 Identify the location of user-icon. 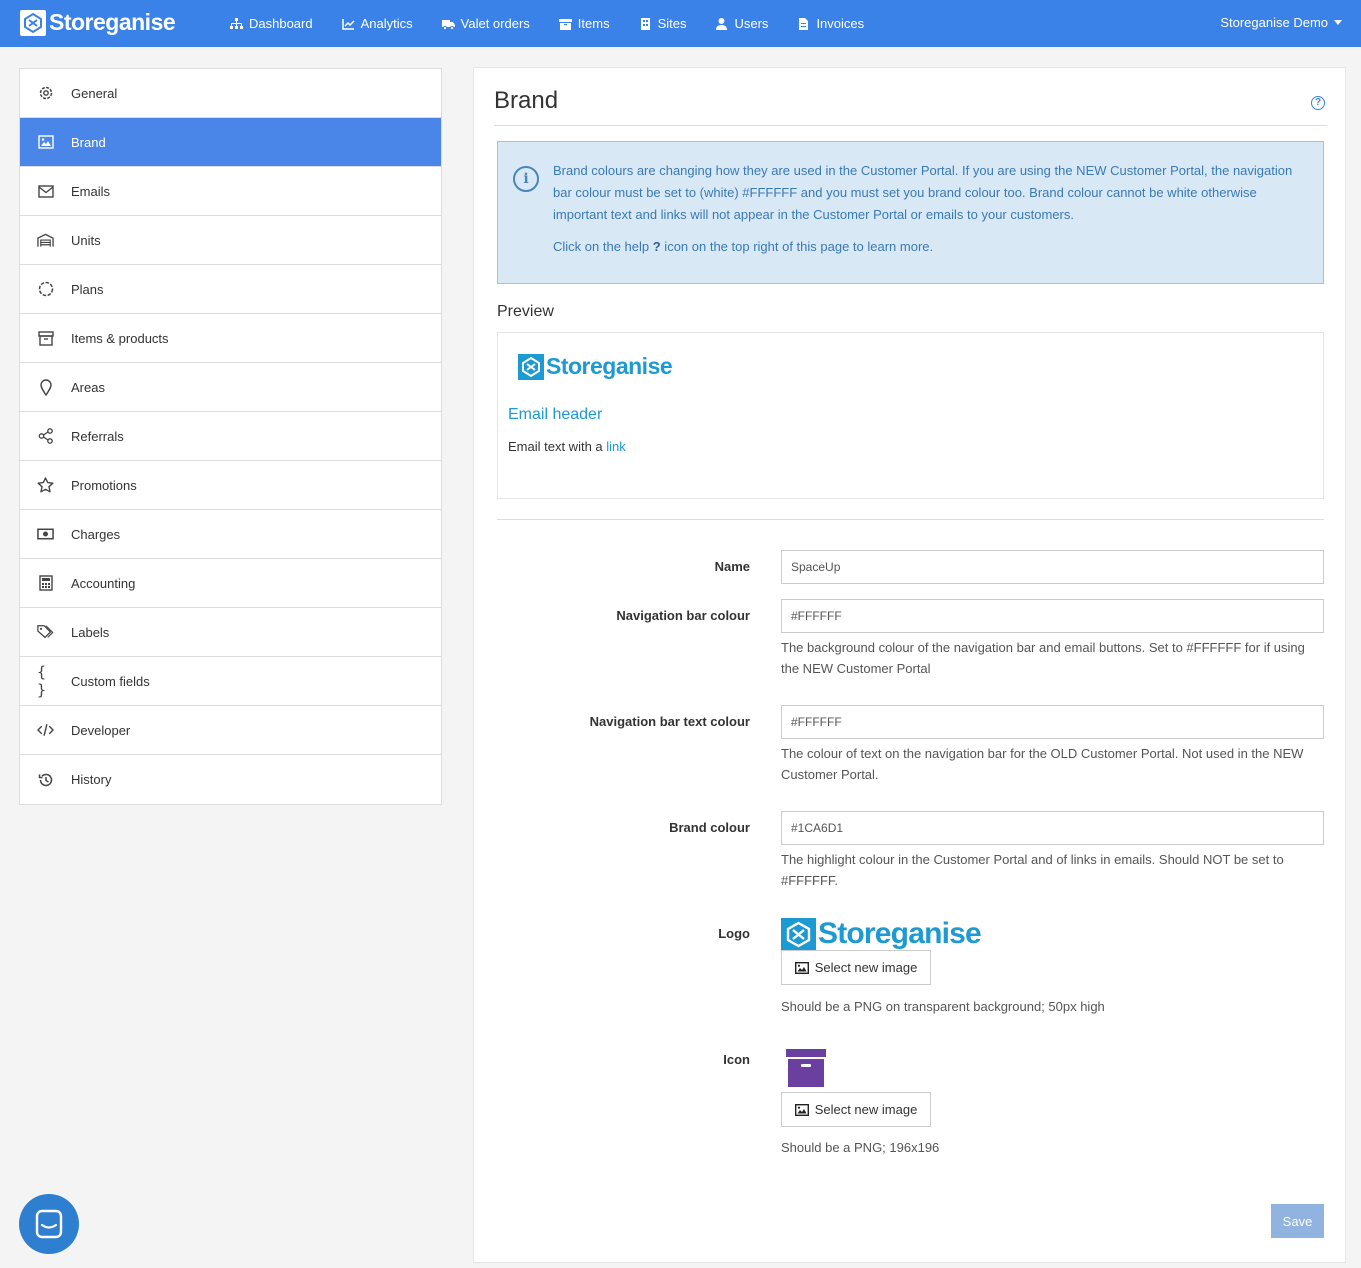
(722, 23).